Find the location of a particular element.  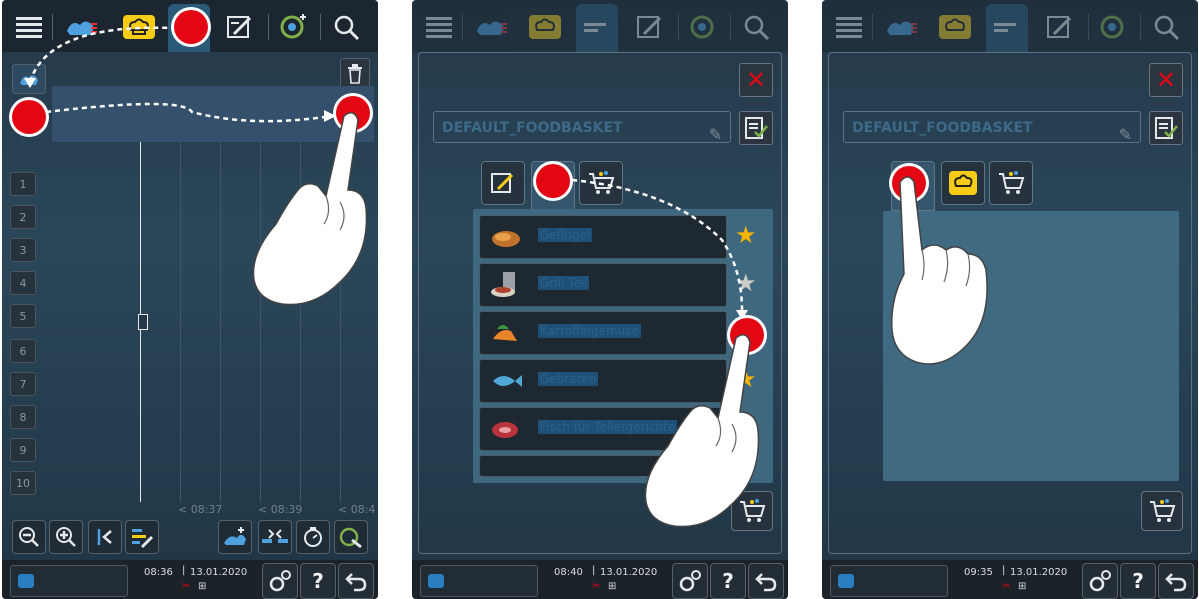

lane-number: 10 is located at coordinates (23, 483).